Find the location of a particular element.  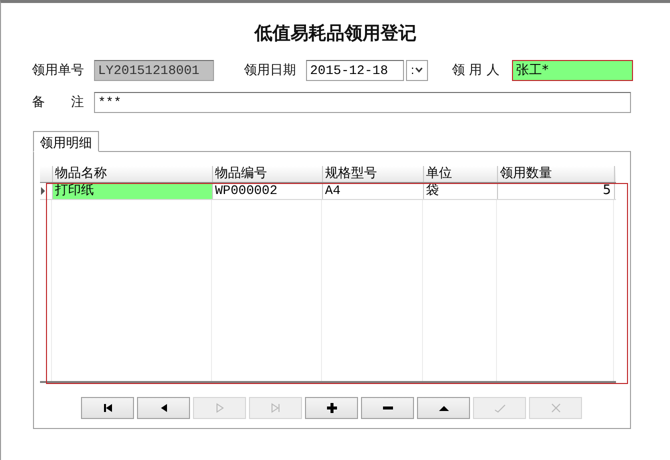

table-cell: 袋 is located at coordinates (461, 191).